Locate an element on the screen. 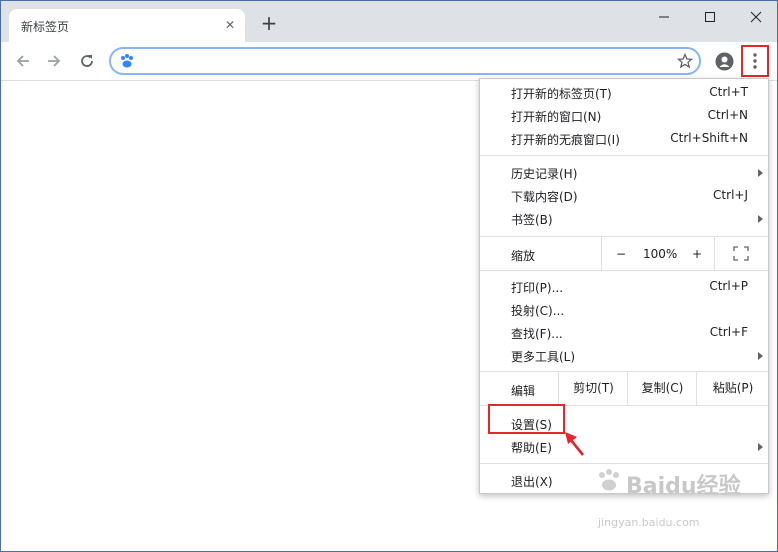 This screenshot has width=778, height=552. copy-button: 复制(C) is located at coordinates (662, 388).